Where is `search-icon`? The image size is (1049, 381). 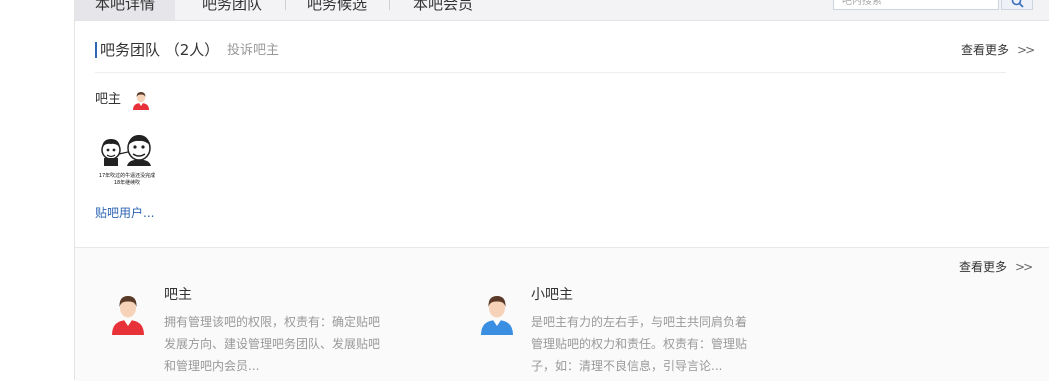
search-icon is located at coordinates (1017, 4).